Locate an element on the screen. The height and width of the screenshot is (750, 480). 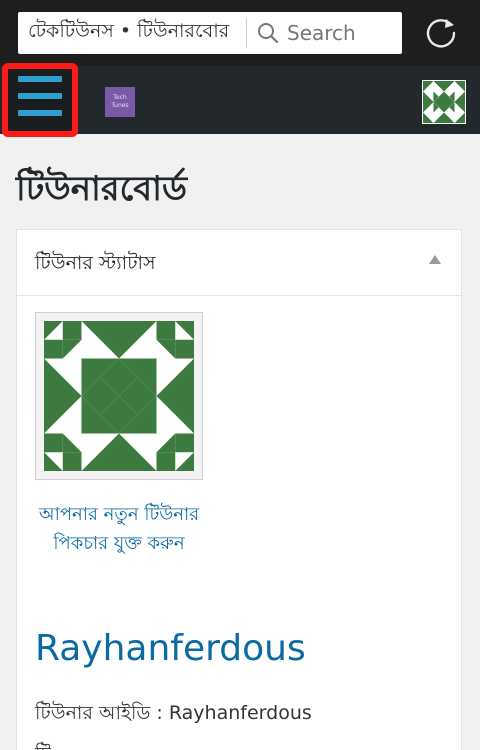
menu-toggle-button is located at coordinates (40, 100).